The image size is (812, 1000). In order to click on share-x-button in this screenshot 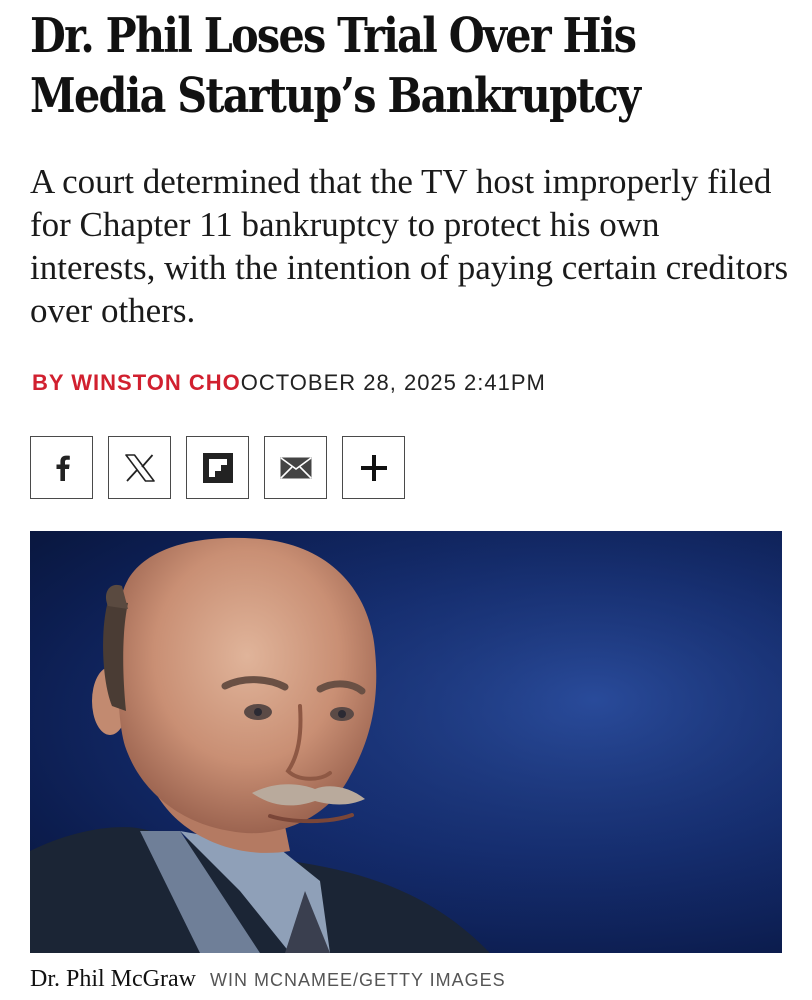, I will do `click(139, 467)`.